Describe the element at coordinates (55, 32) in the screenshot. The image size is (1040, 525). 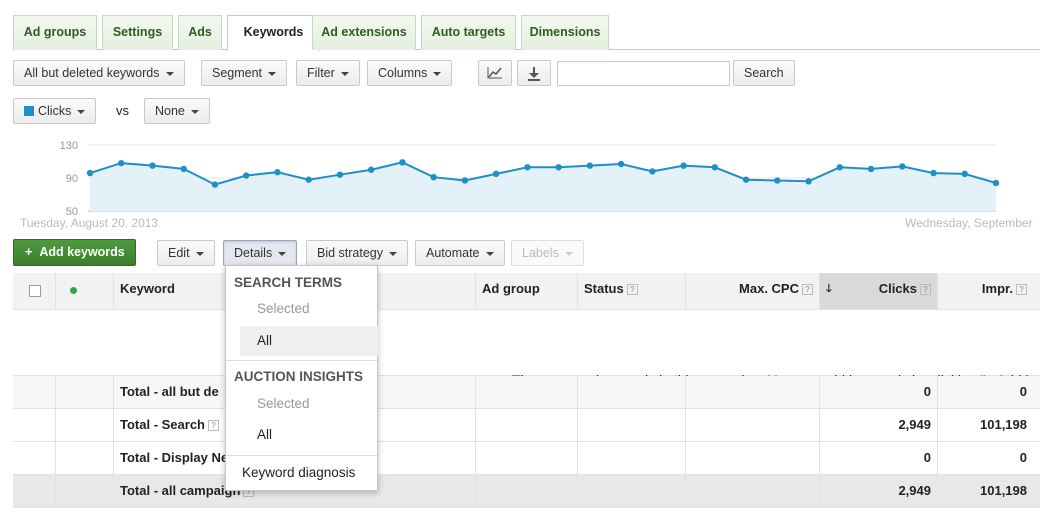
I see `tab-ad-groups: Ad groups` at that location.